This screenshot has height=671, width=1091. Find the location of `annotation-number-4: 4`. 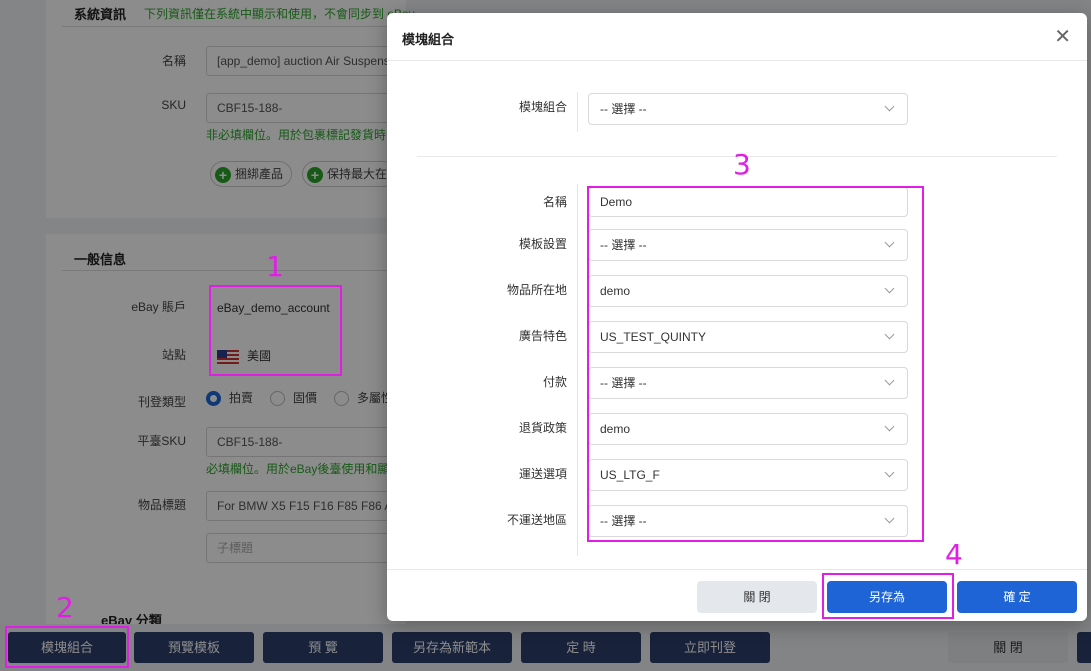

annotation-number-4: 4 is located at coordinates (954, 554).